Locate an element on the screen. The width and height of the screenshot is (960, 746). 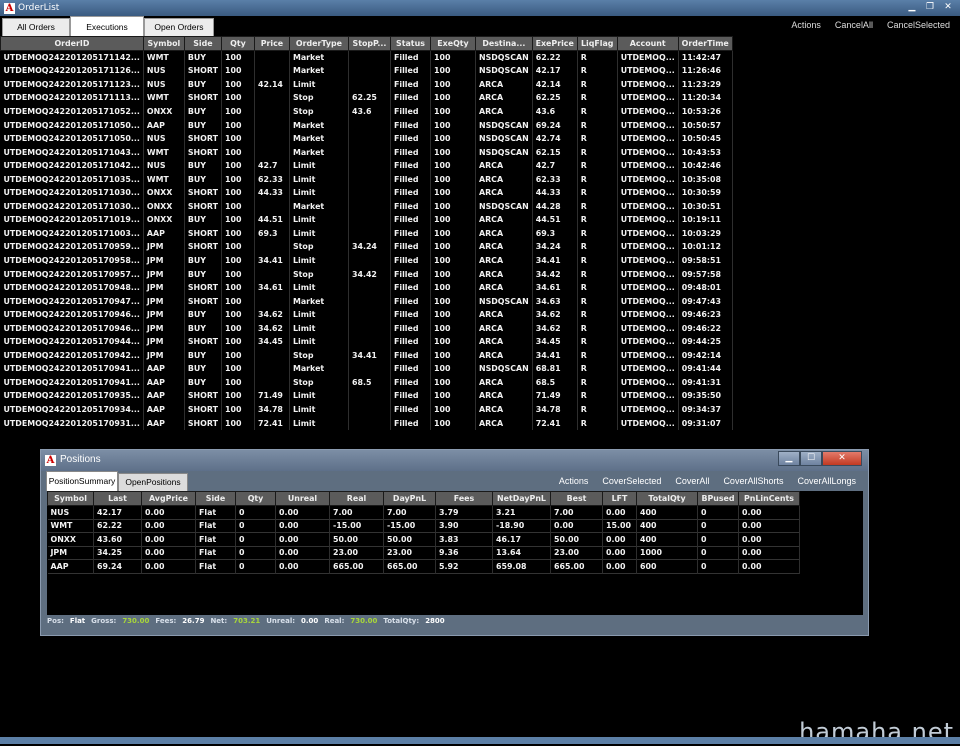
cancel-selected-button: CancelSelected is located at coordinates (918, 25).